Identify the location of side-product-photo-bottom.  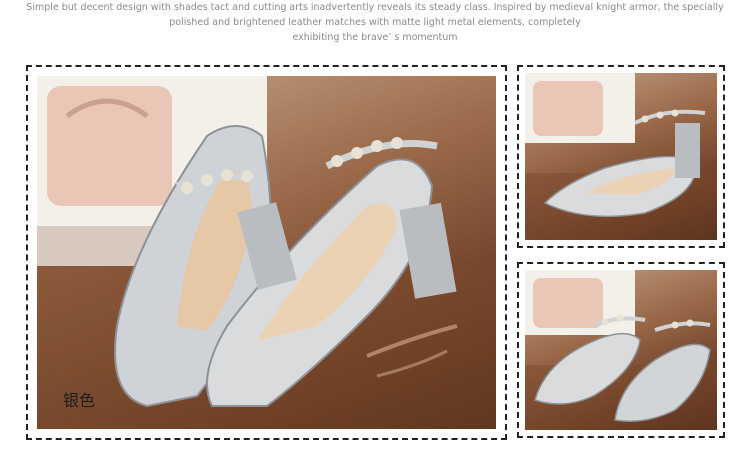
(621, 350).